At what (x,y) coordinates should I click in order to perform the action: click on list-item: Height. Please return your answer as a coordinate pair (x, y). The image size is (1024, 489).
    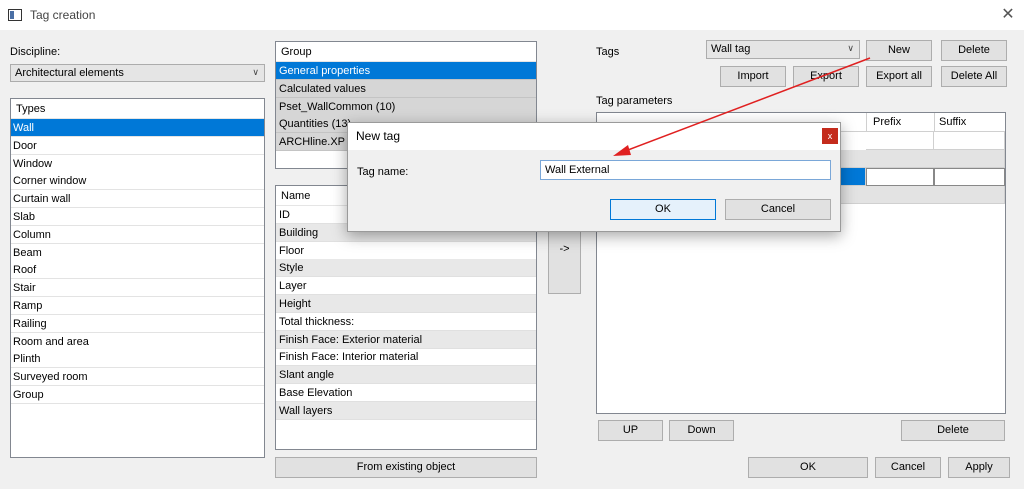
    Looking at the image, I should click on (406, 304).